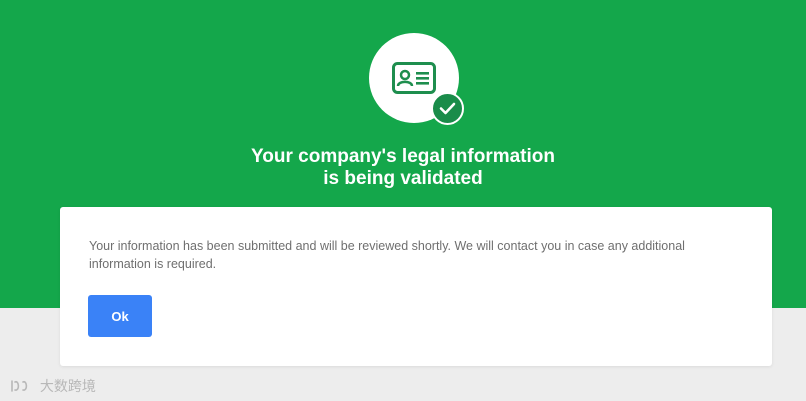 Image resolution: width=806 pixels, height=401 pixels. I want to click on id-card-icon, so click(414, 78).